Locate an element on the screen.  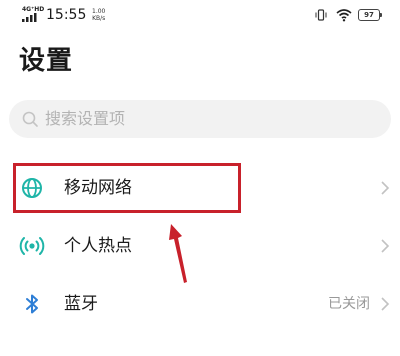
battery-level: 97 is located at coordinates (369, 15).